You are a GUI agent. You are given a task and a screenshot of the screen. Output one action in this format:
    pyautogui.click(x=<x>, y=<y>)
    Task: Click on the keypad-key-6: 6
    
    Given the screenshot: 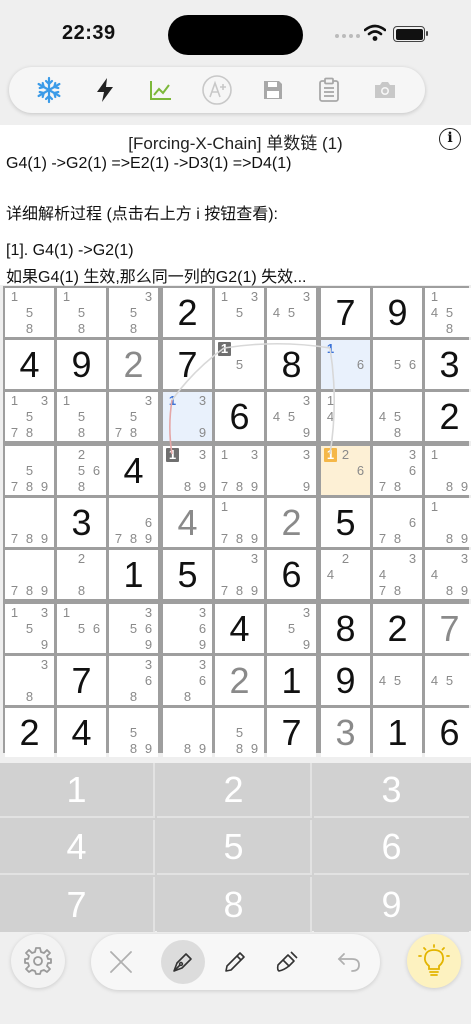 What is the action you would take?
    pyautogui.click(x=391, y=847)
    